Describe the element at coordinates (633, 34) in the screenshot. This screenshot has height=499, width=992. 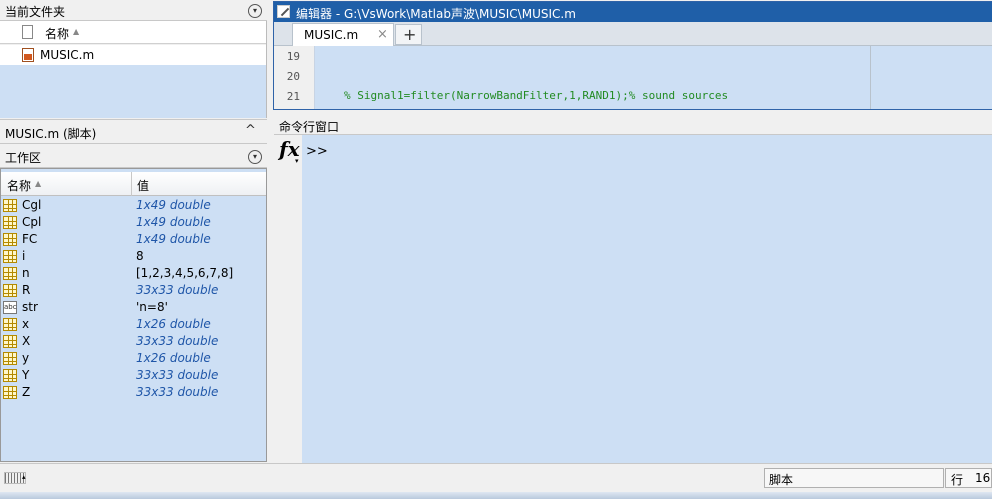
I see `editor-tabbar: MUSIC.m × +` at that location.